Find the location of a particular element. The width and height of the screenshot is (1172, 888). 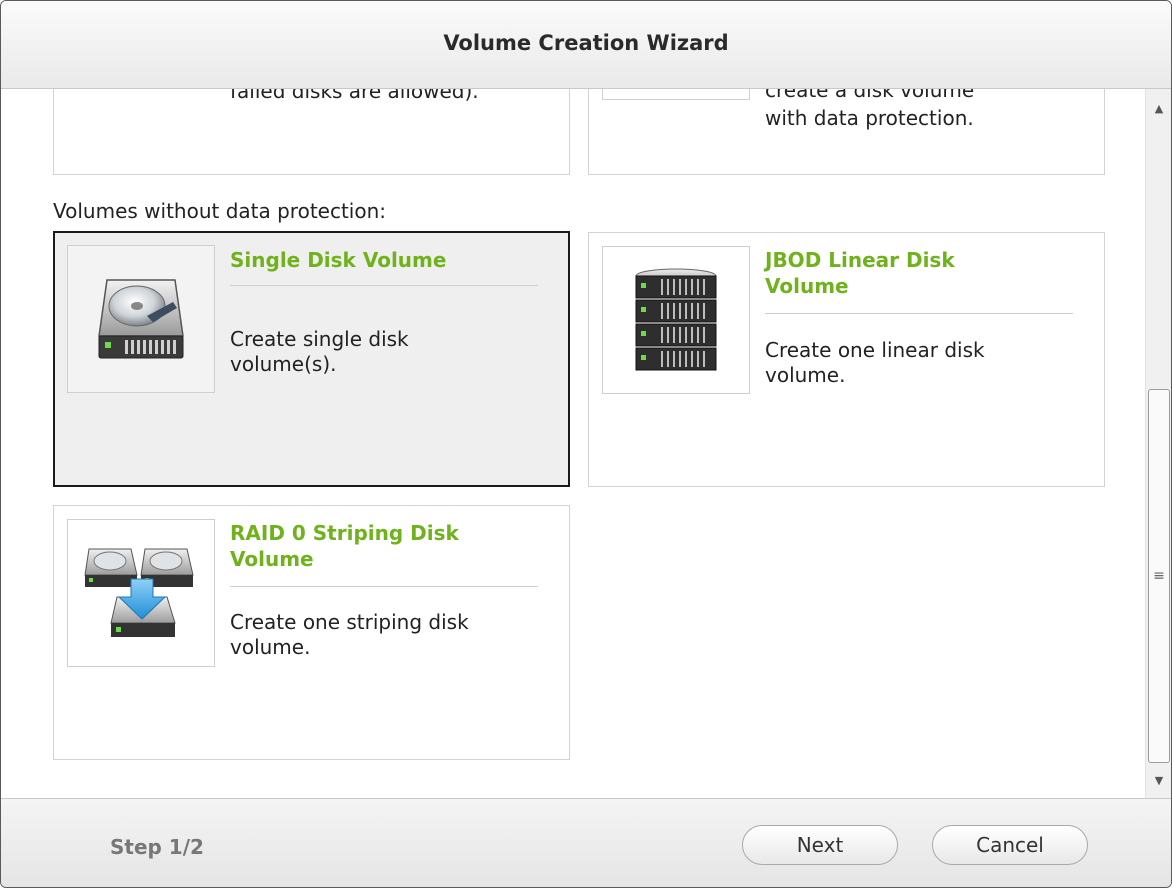

title-bar: Volume Creation Wizard is located at coordinates (586, 45).